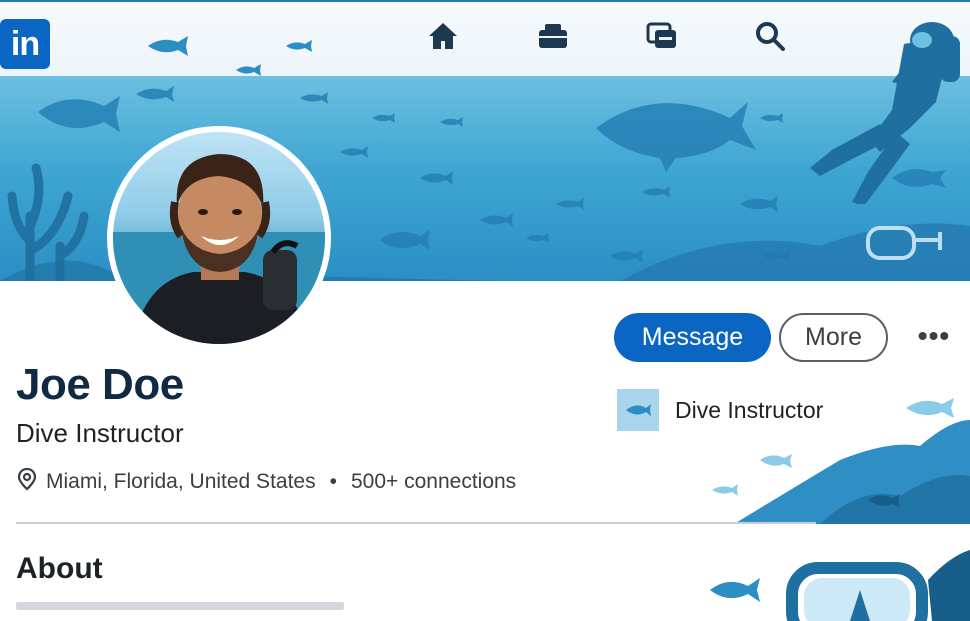 Image resolution: width=970 pixels, height=621 pixels. I want to click on underwater-decor, so click(835, 500).